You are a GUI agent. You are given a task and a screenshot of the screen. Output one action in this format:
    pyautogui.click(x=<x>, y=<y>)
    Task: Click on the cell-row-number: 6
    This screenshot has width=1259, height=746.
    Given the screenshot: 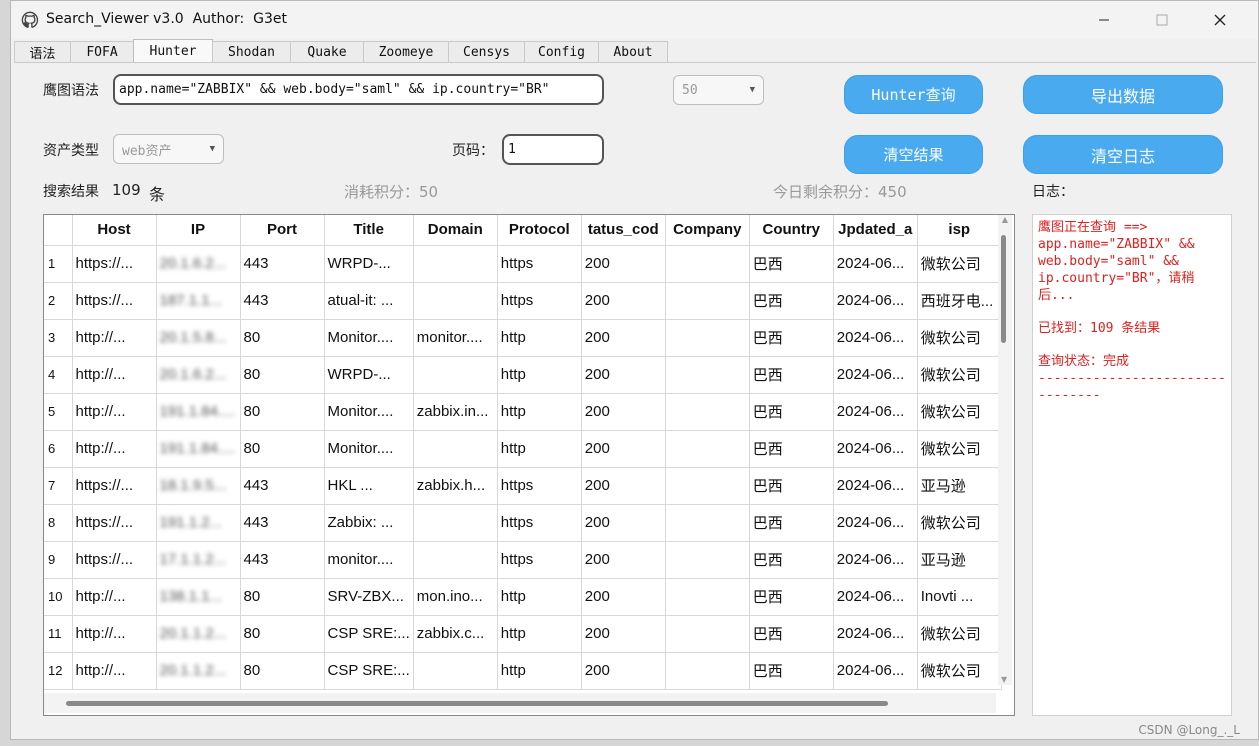 What is the action you would take?
    pyautogui.click(x=58, y=449)
    